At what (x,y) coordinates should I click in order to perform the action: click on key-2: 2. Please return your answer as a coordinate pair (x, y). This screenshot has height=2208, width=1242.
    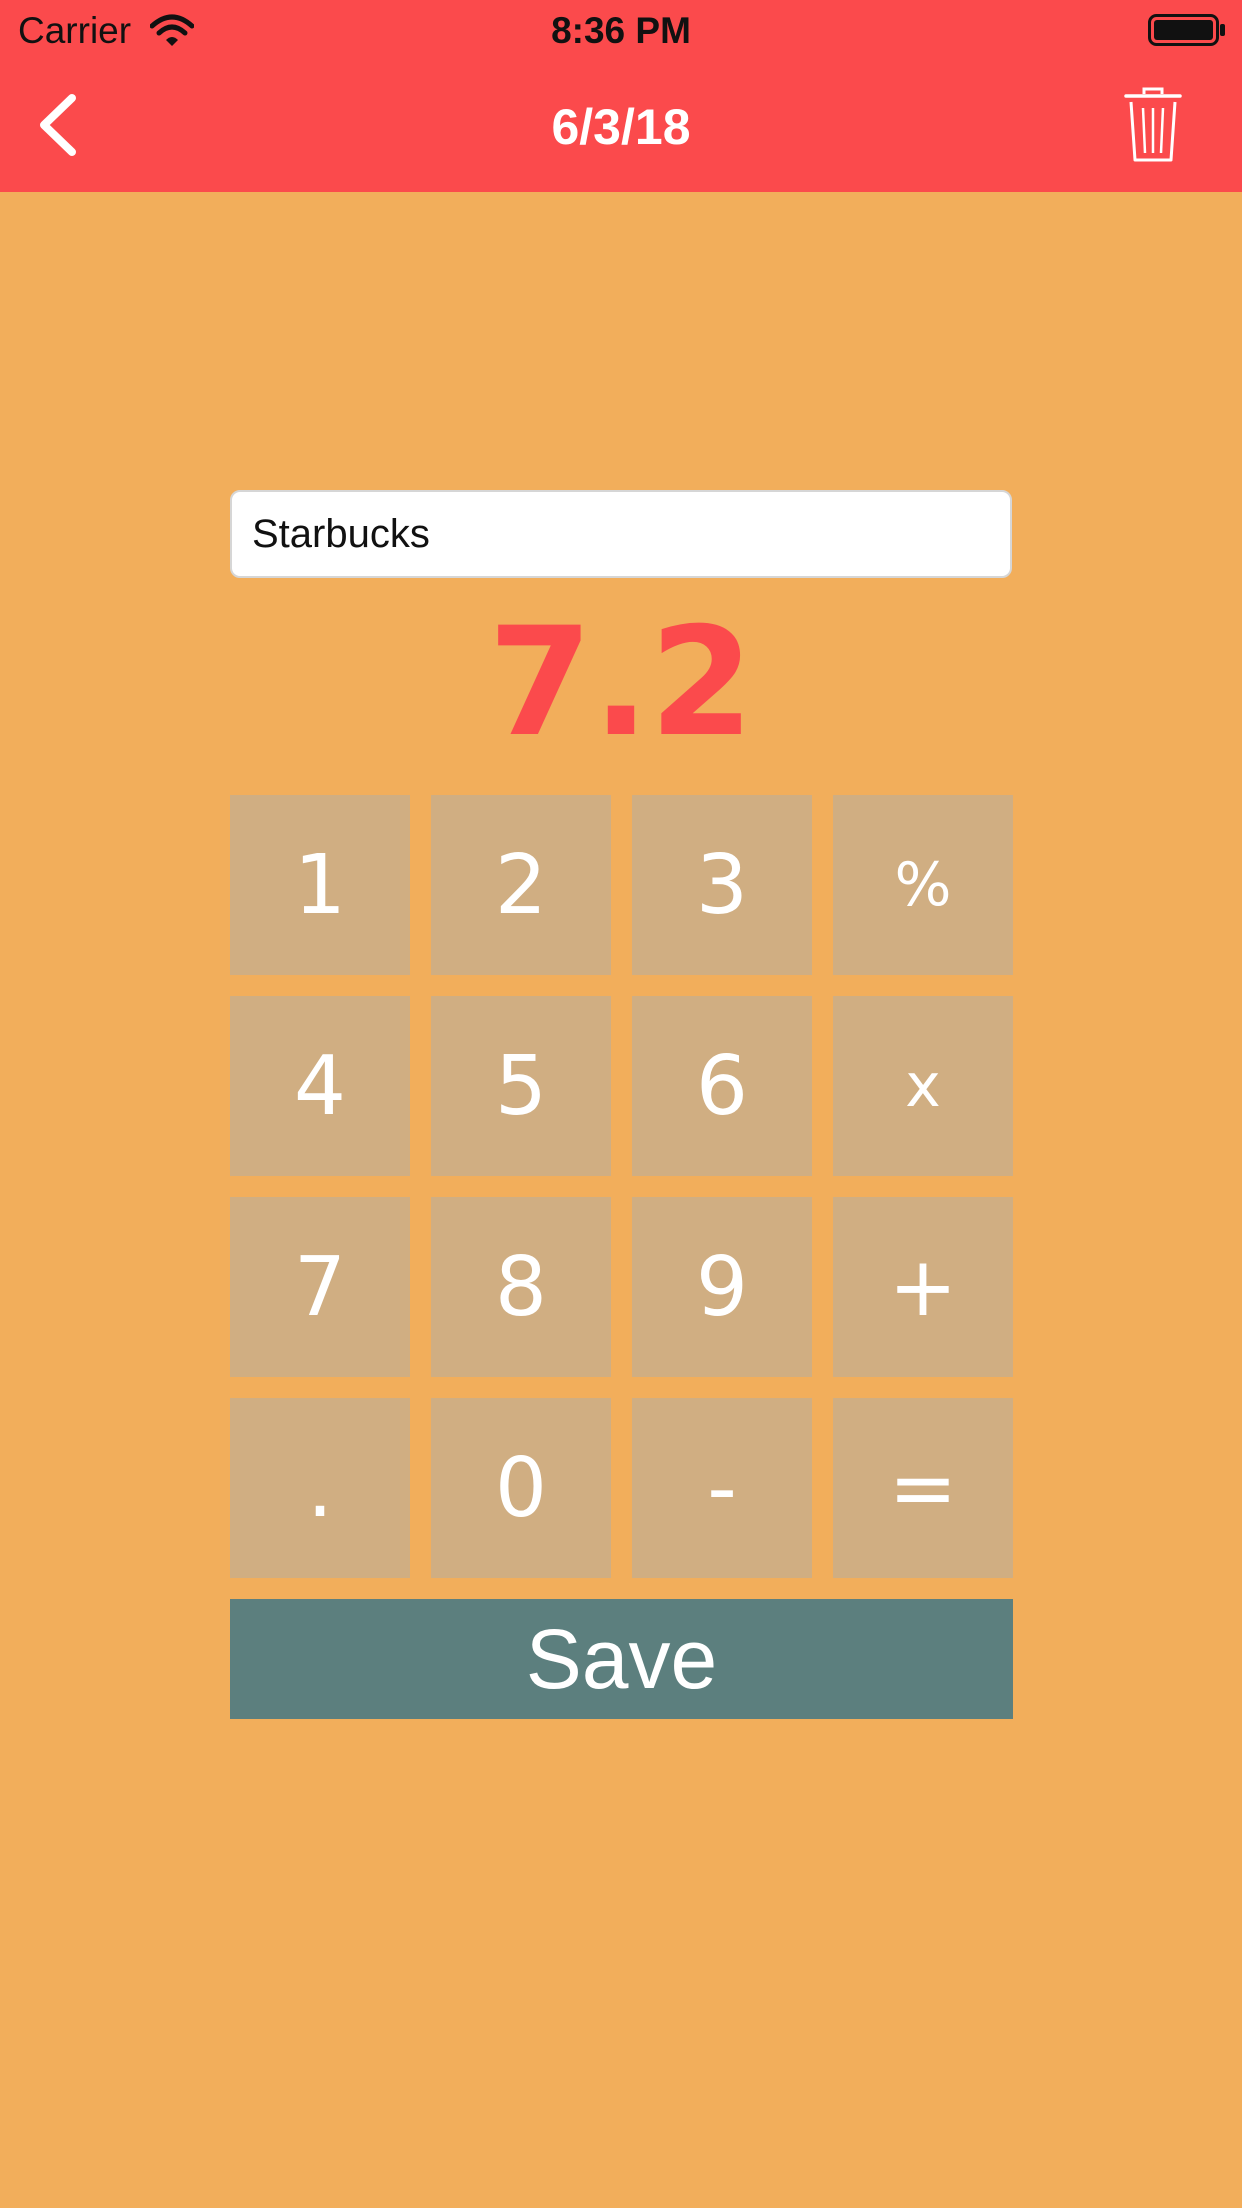
    Looking at the image, I should click on (521, 885).